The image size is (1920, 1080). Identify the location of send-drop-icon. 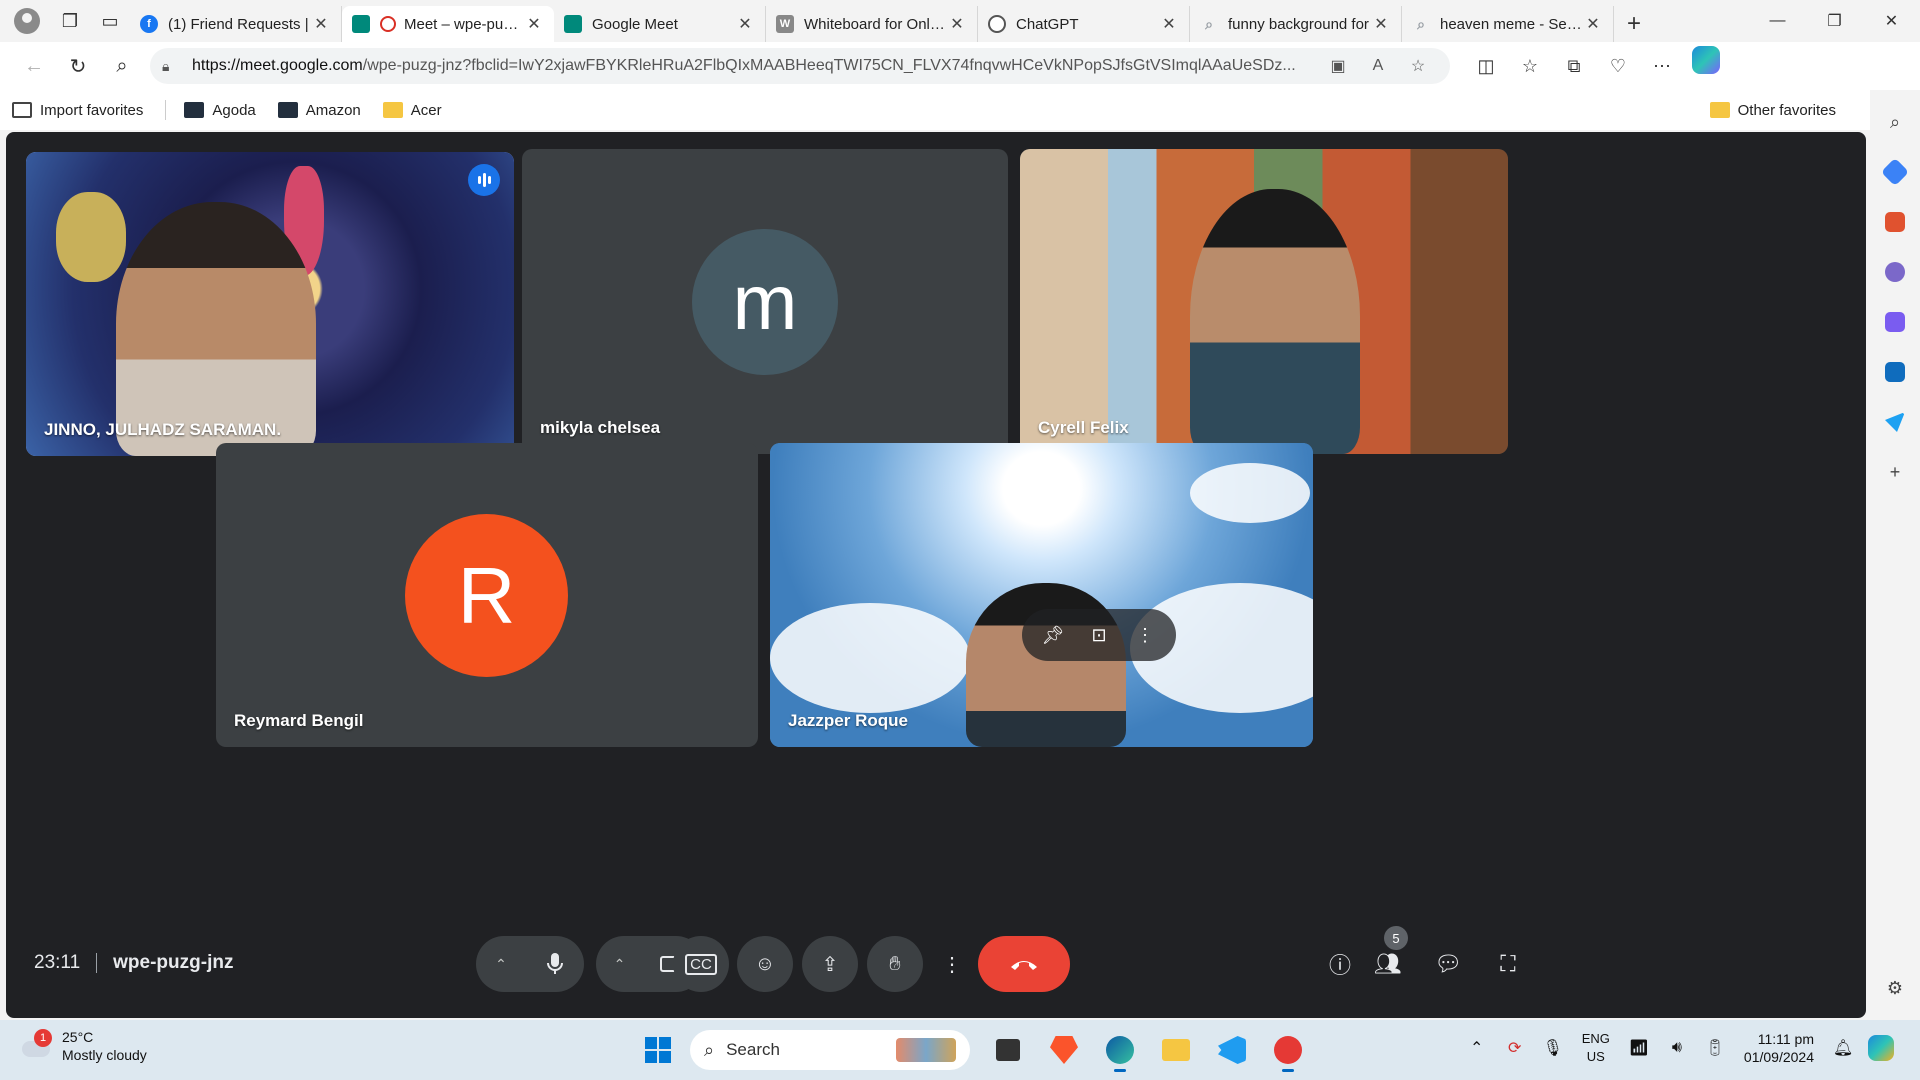
(1895, 422).